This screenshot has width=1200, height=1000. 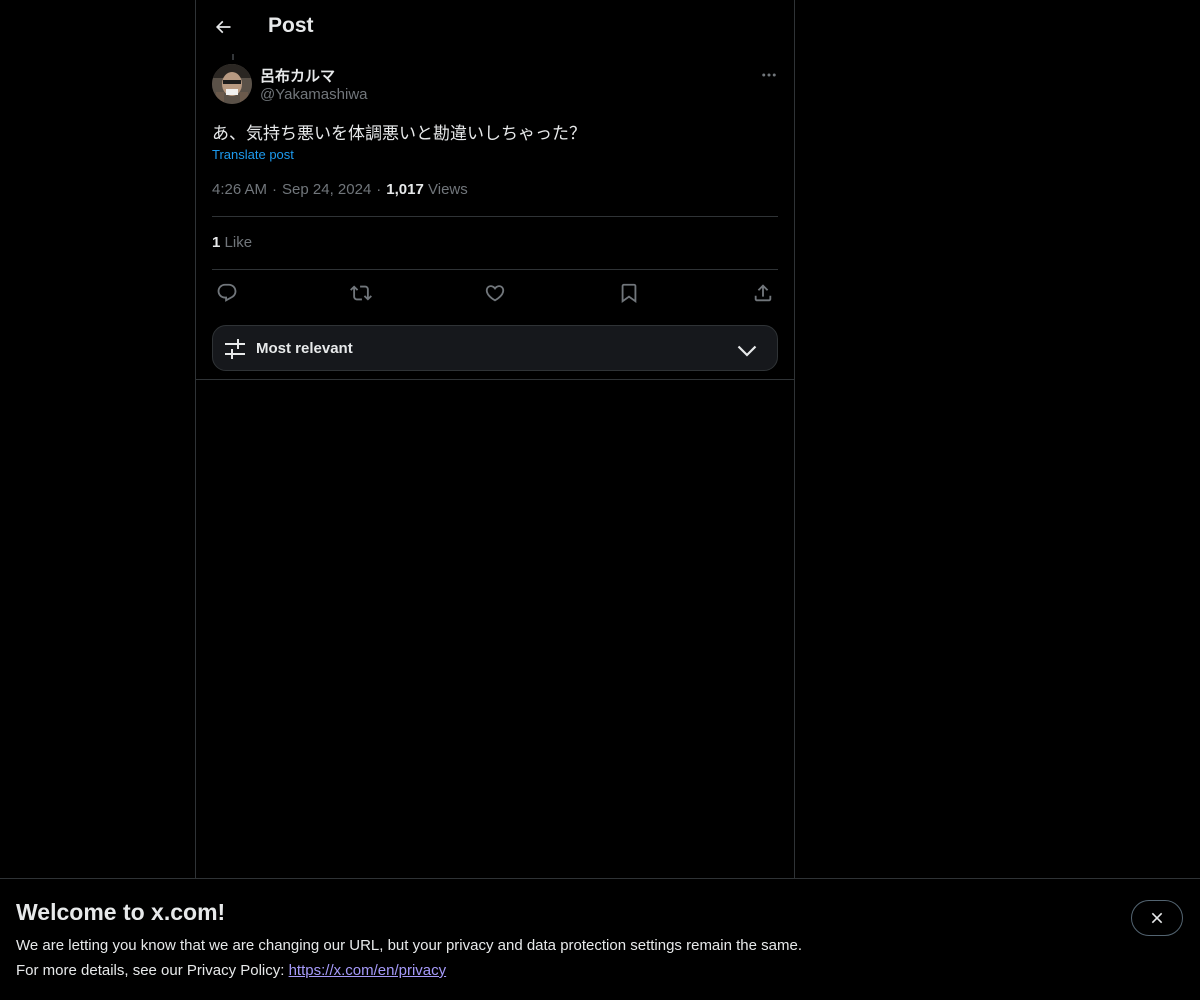 I want to click on post-text: あ、気持ち悪いを体調悪いと勘違いしちゃった？, so click(x=399, y=134).